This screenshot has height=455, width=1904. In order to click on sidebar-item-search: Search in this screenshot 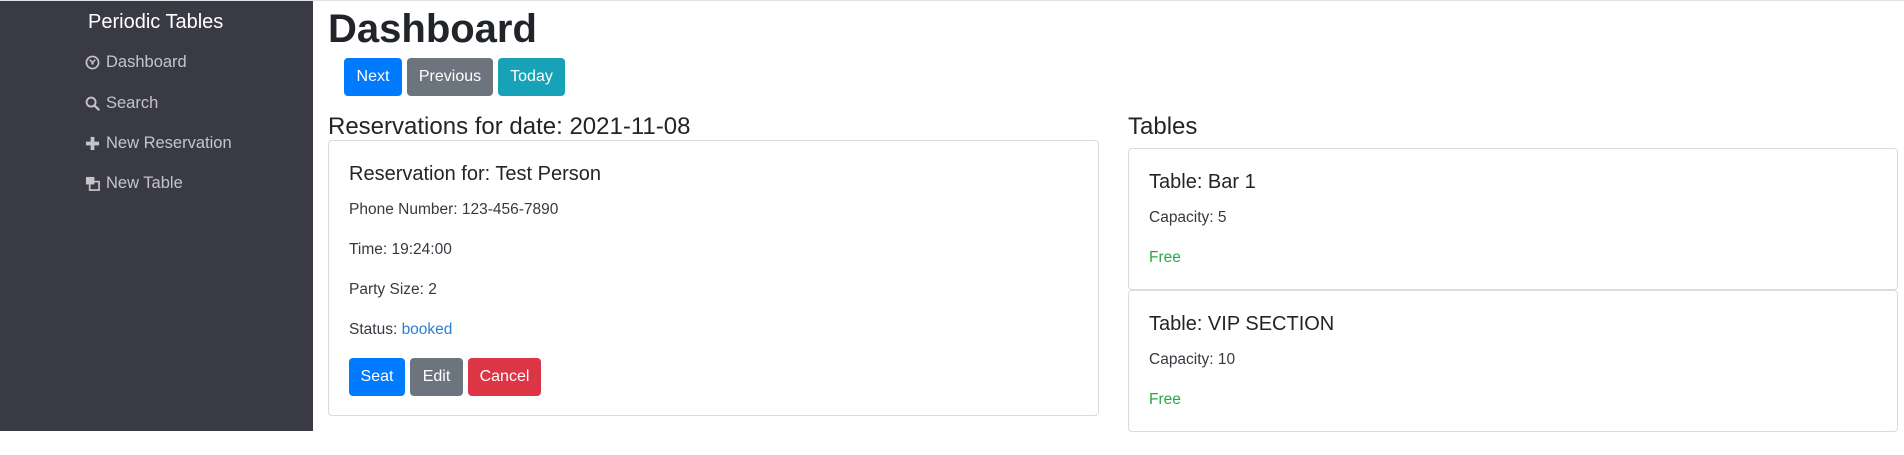, I will do `click(121, 103)`.